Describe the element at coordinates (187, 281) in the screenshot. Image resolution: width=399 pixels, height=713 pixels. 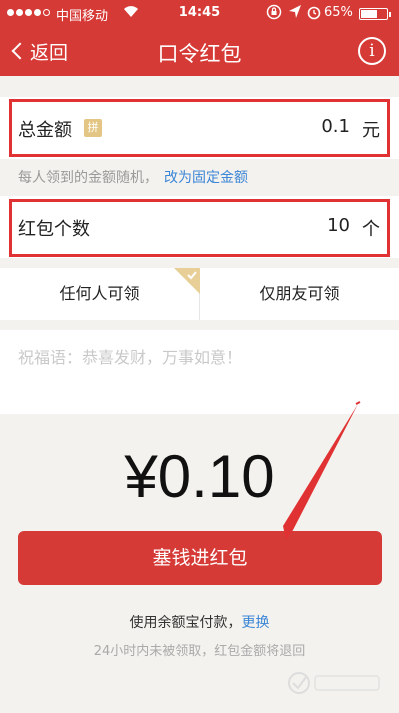
I see `selected-check-icon` at that location.